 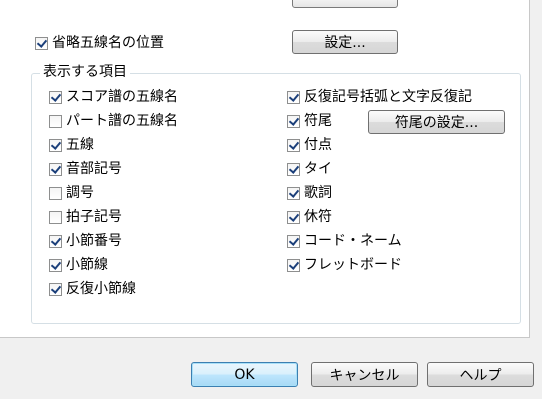 I want to click on checkbox-label: 音部記号, so click(x=94, y=169).